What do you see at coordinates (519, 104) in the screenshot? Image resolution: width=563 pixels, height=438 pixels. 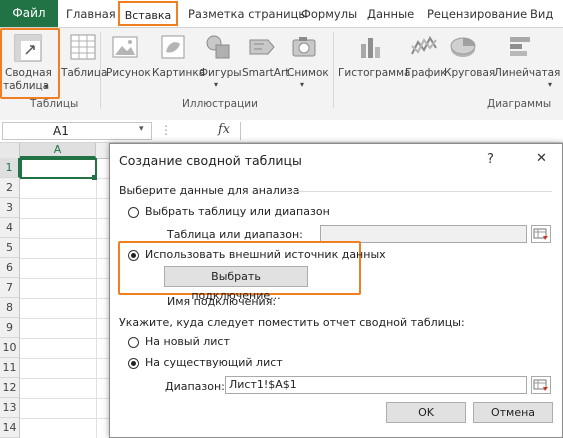 I see `group-charts-label: Диаграммы` at bounding box center [519, 104].